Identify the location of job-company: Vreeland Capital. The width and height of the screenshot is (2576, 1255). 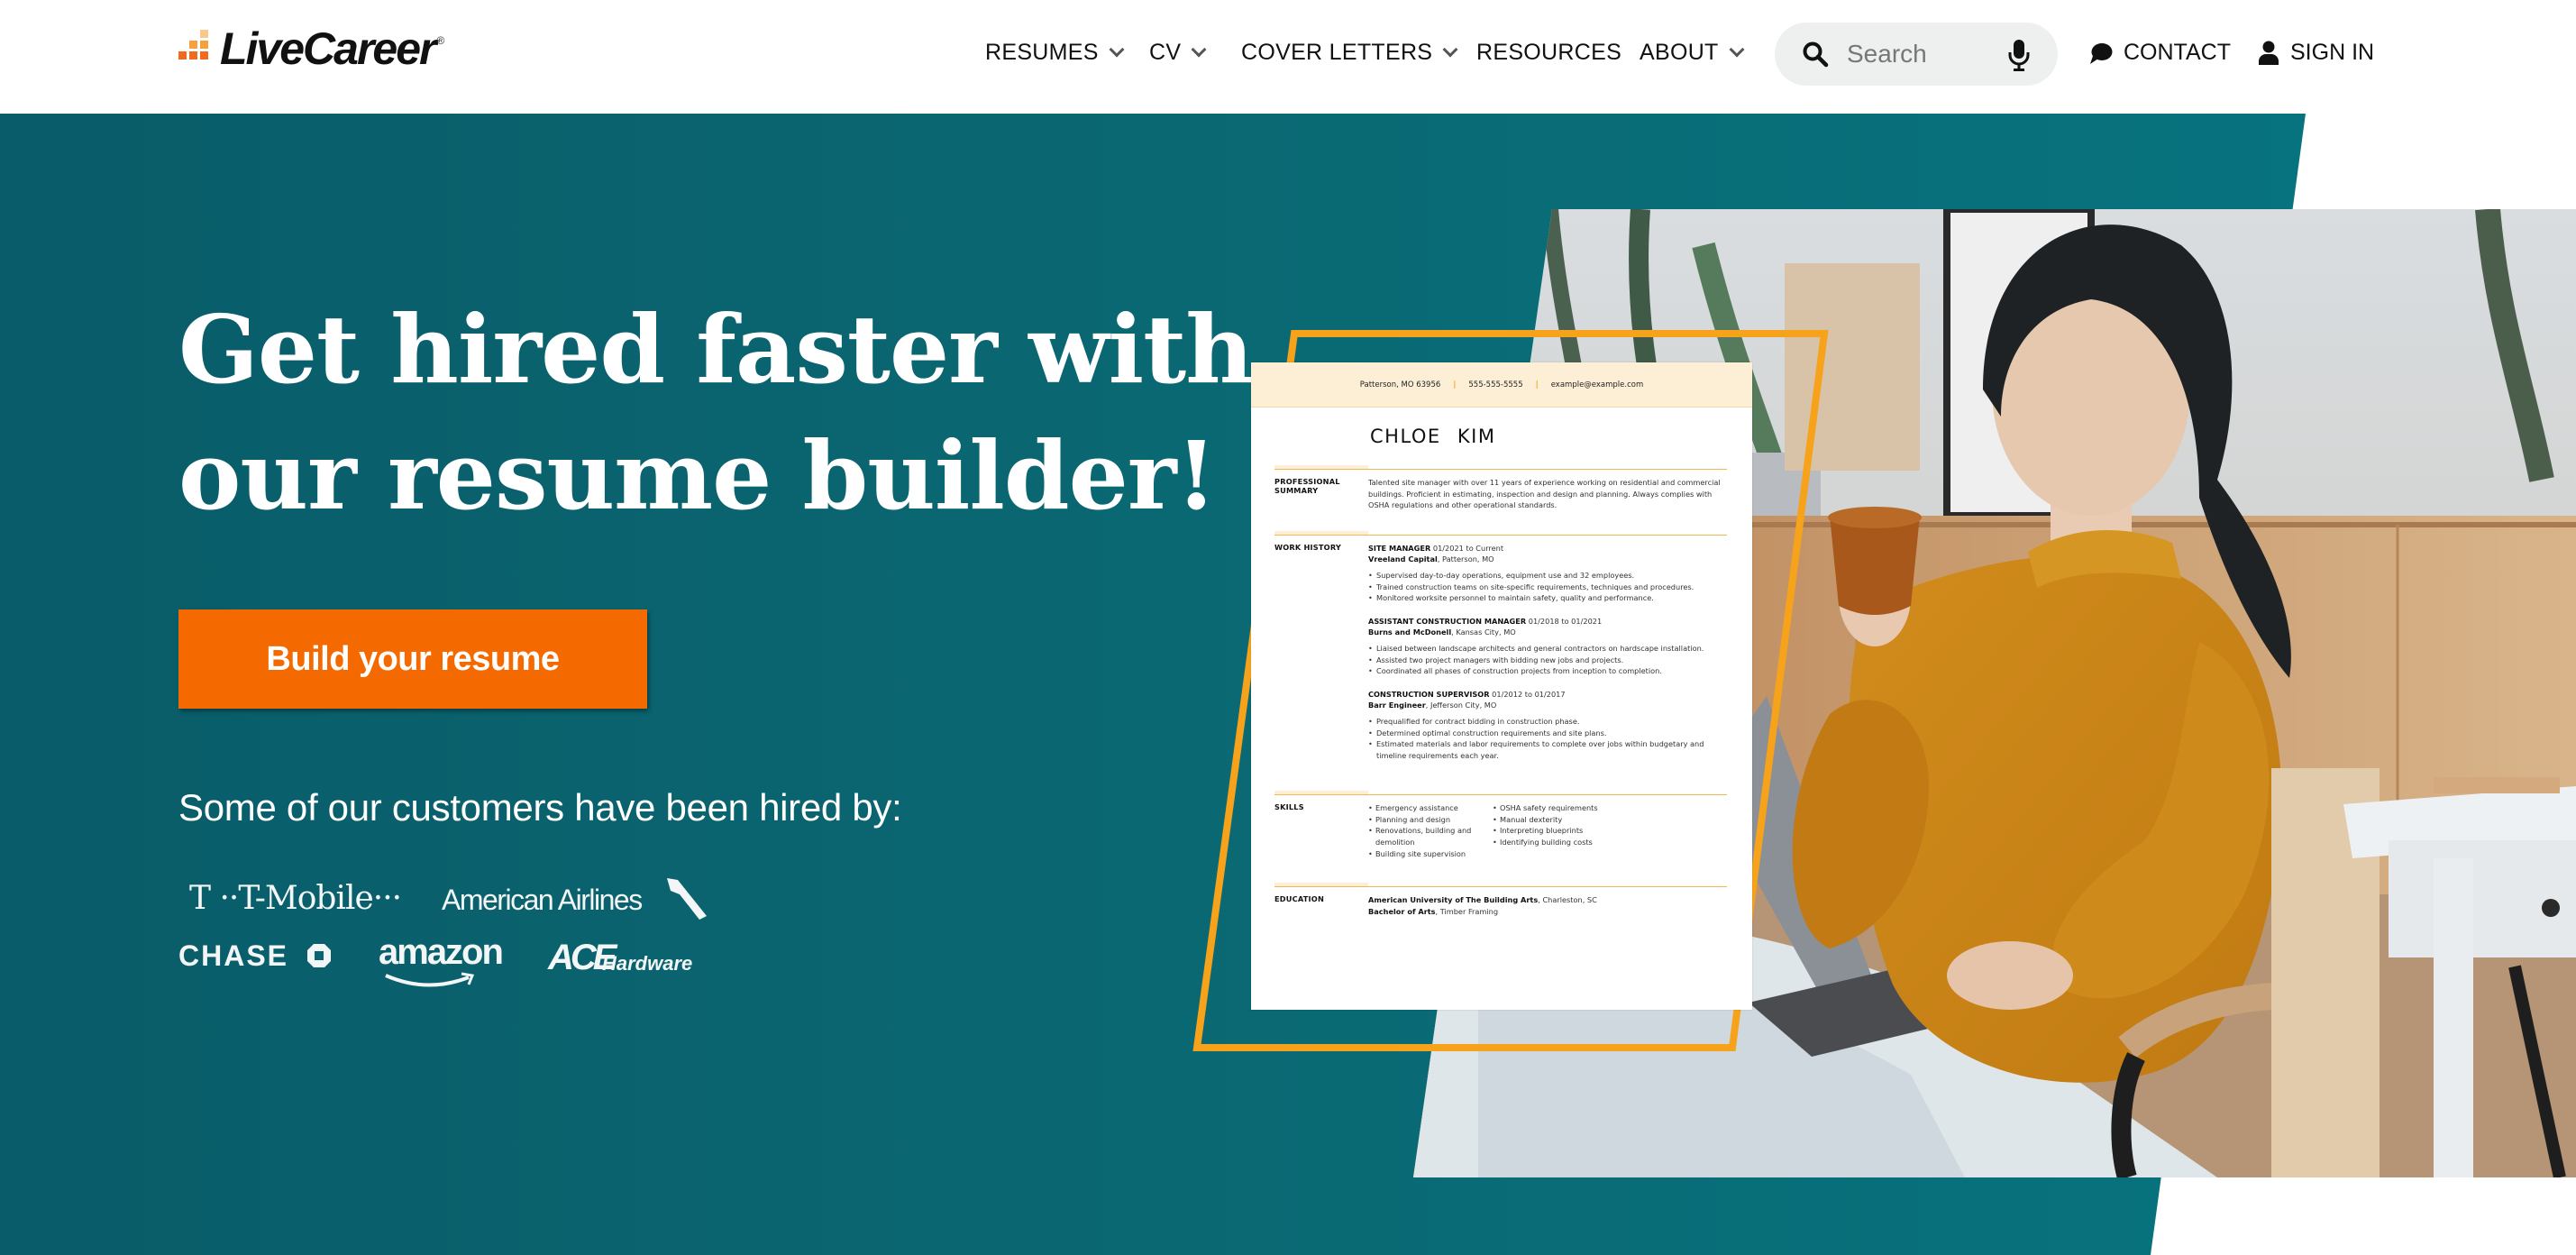
(1403, 559).